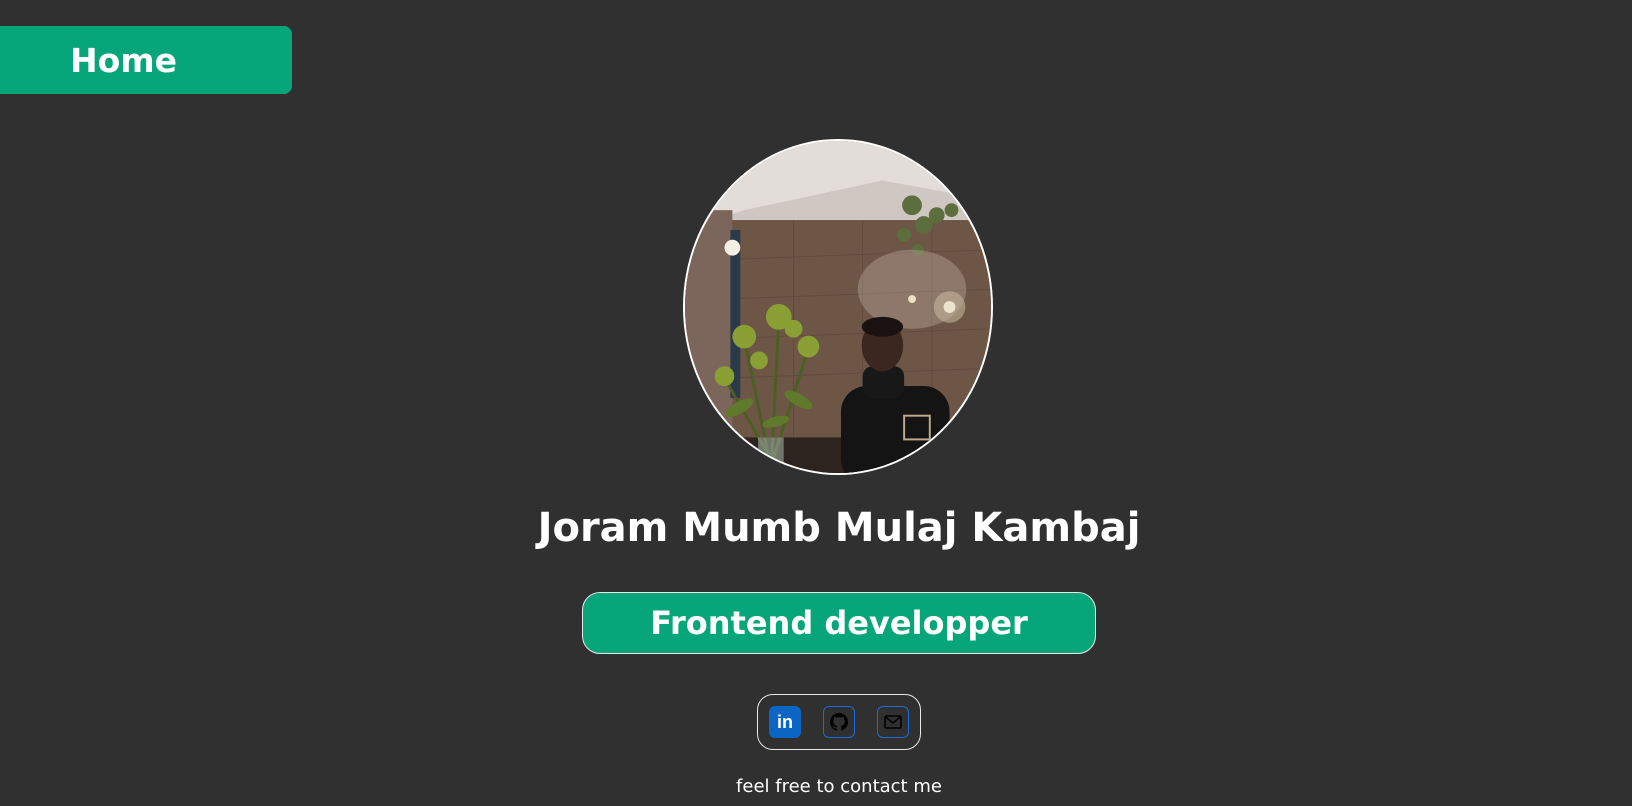 The height and width of the screenshot is (806, 1632). I want to click on mail-link, so click(893, 722).